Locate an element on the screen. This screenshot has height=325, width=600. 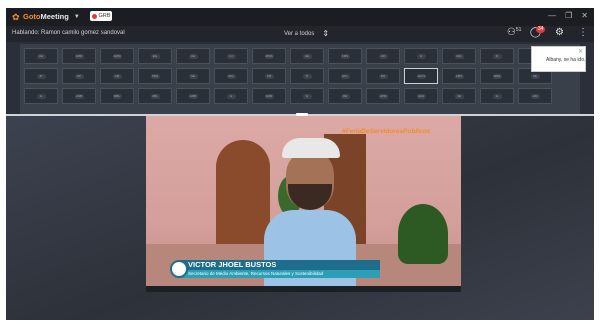
attendee-tile: HM is located at coordinates (535, 96).